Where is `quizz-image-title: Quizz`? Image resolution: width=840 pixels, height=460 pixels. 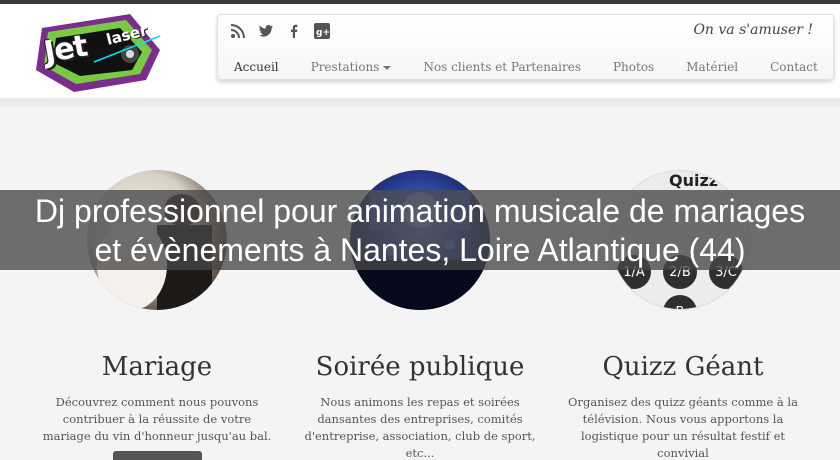 quizz-image-title: Quizz is located at coordinates (694, 180).